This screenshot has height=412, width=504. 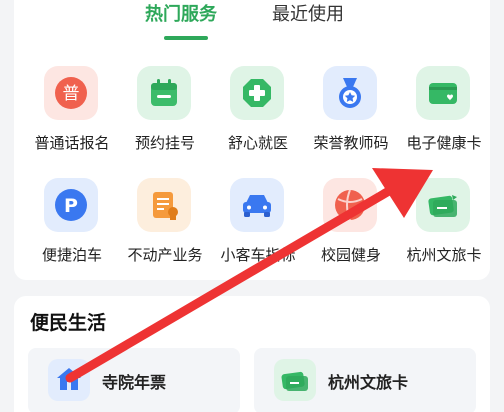 I want to click on service-parking: P 便捷泊车, so click(x=72, y=228).